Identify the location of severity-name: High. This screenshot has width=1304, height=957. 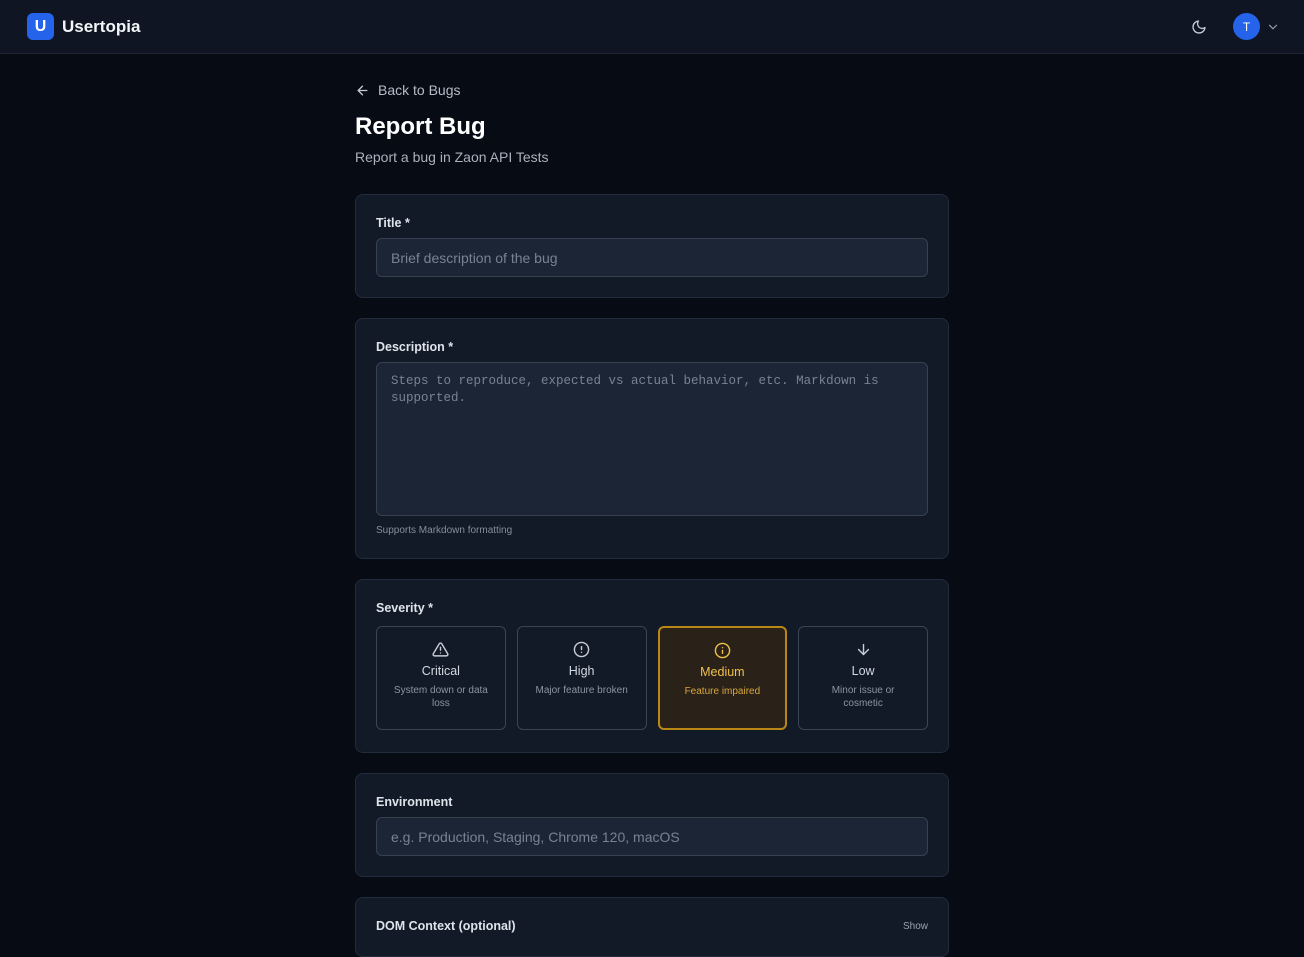
(581, 671).